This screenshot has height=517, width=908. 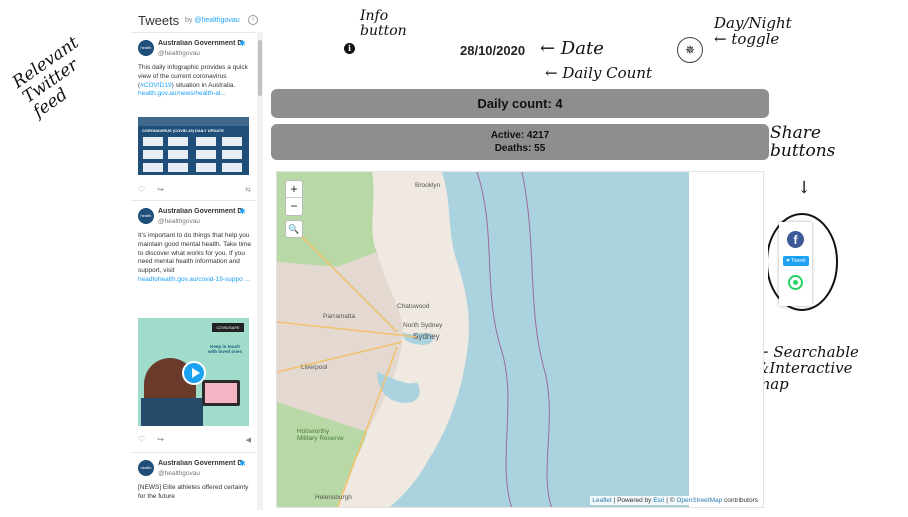 What do you see at coordinates (423, 325) in the screenshot?
I see `map-label-north-sydney: North Sydney` at bounding box center [423, 325].